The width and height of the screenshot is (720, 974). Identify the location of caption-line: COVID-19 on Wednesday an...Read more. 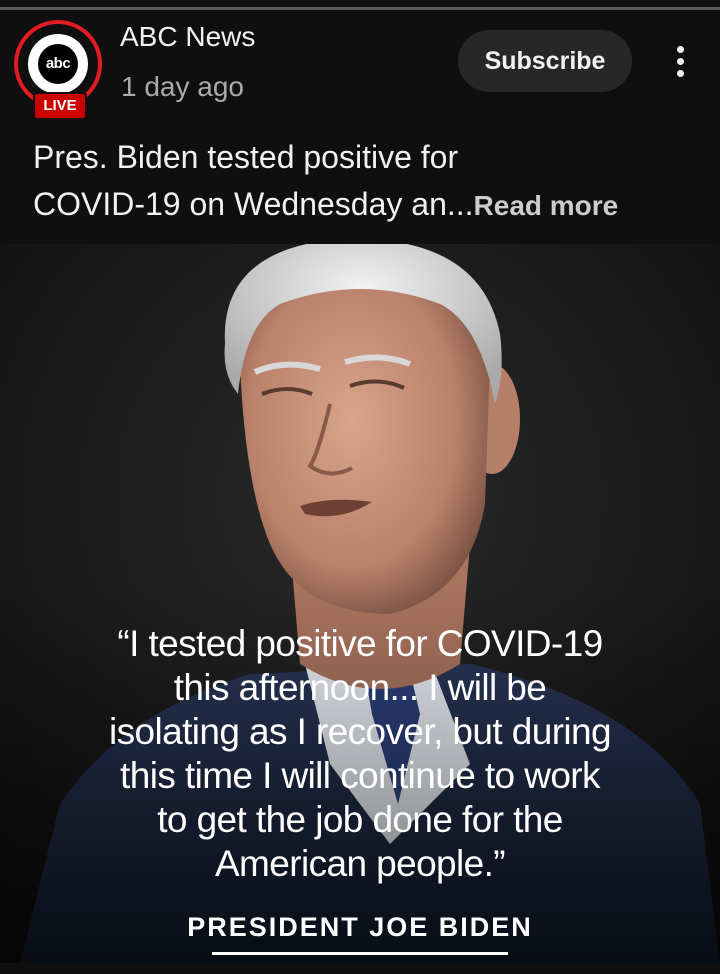
(363, 205).